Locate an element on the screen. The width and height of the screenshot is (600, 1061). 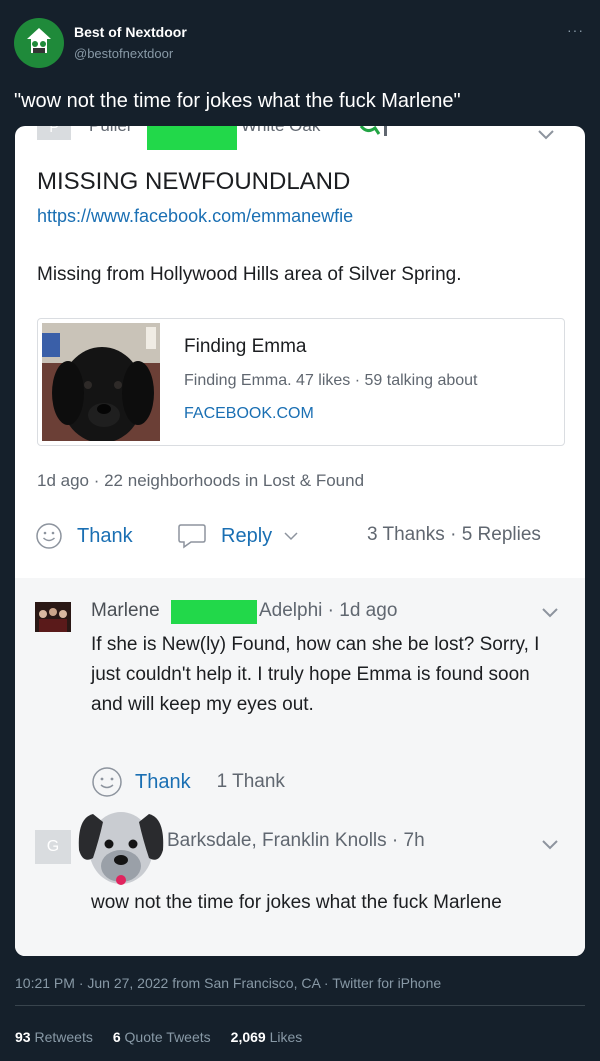
link-card-domain: FACEBOOK.COM is located at coordinates (249, 413).